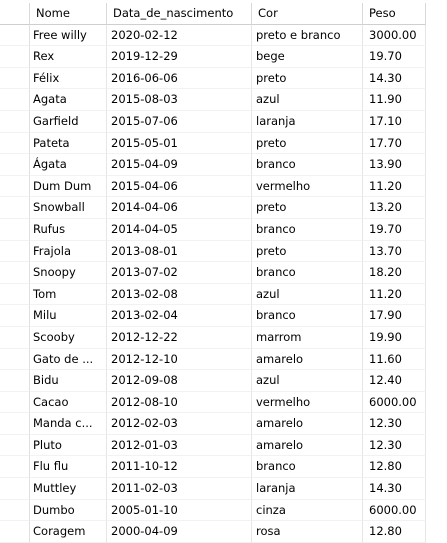 Image resolution: width=447 pixels, height=543 pixels. What do you see at coordinates (179, 186) in the screenshot?
I see `cell-data-de-nascimento: 2015-04-06` at bounding box center [179, 186].